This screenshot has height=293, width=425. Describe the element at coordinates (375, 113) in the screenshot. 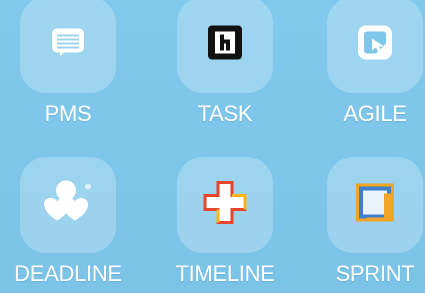

I see `app-label: AGILE` at that location.